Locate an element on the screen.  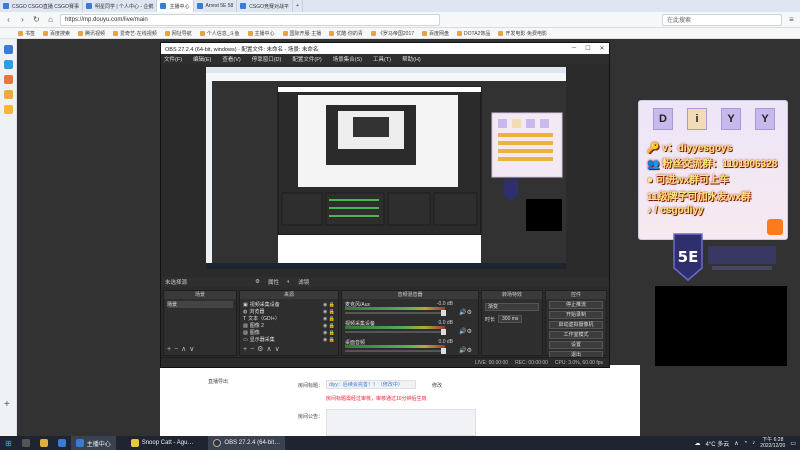
start-button: ⊞ is located at coordinates (8, 443).